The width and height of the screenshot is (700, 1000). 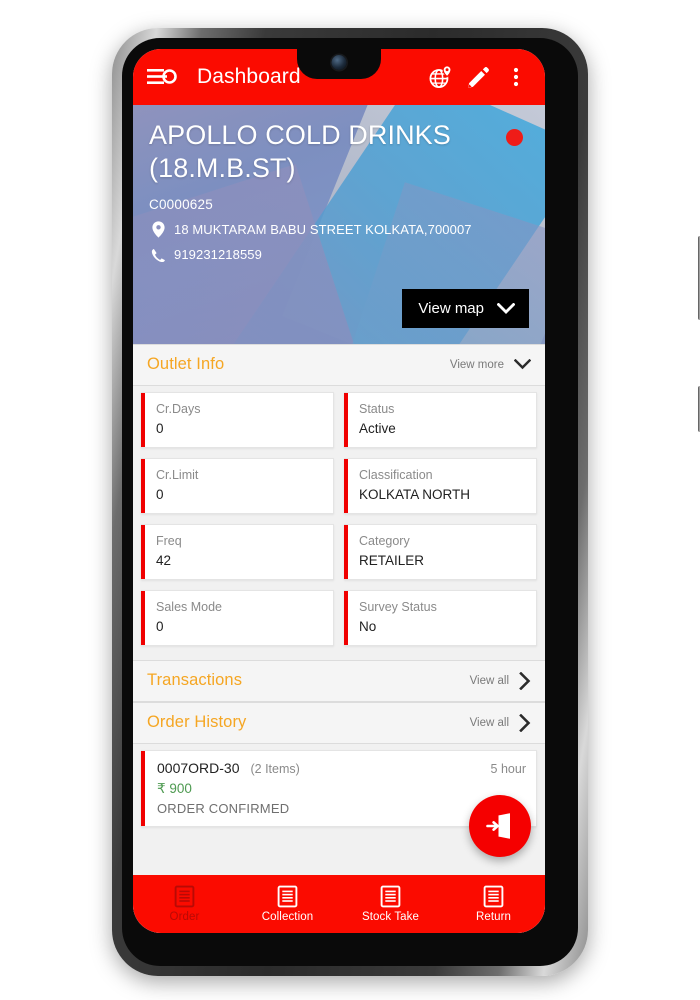 What do you see at coordinates (184, 896) in the screenshot?
I see `order-document-icon` at bounding box center [184, 896].